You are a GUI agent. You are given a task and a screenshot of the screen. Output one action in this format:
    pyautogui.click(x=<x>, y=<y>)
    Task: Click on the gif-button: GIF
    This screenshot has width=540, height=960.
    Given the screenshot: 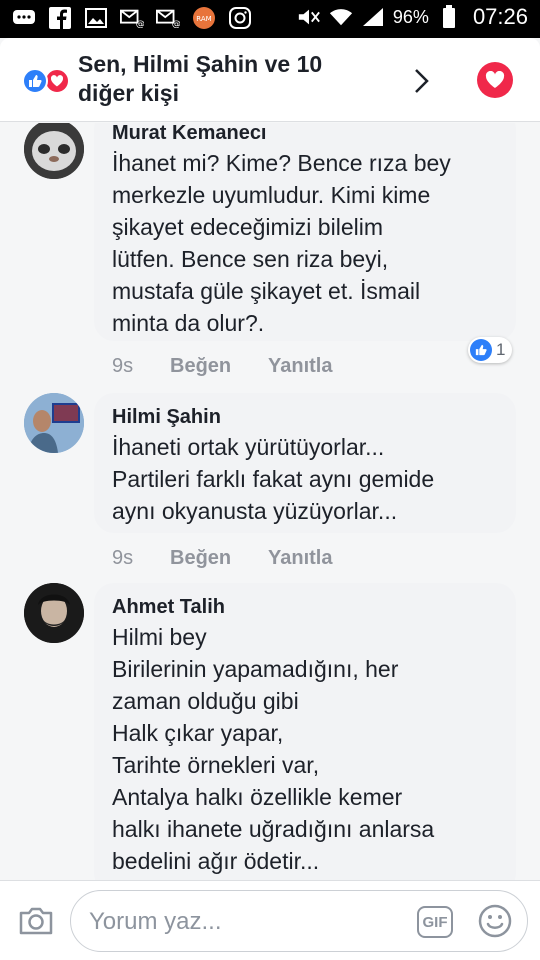 What is the action you would take?
    pyautogui.click(x=435, y=922)
    